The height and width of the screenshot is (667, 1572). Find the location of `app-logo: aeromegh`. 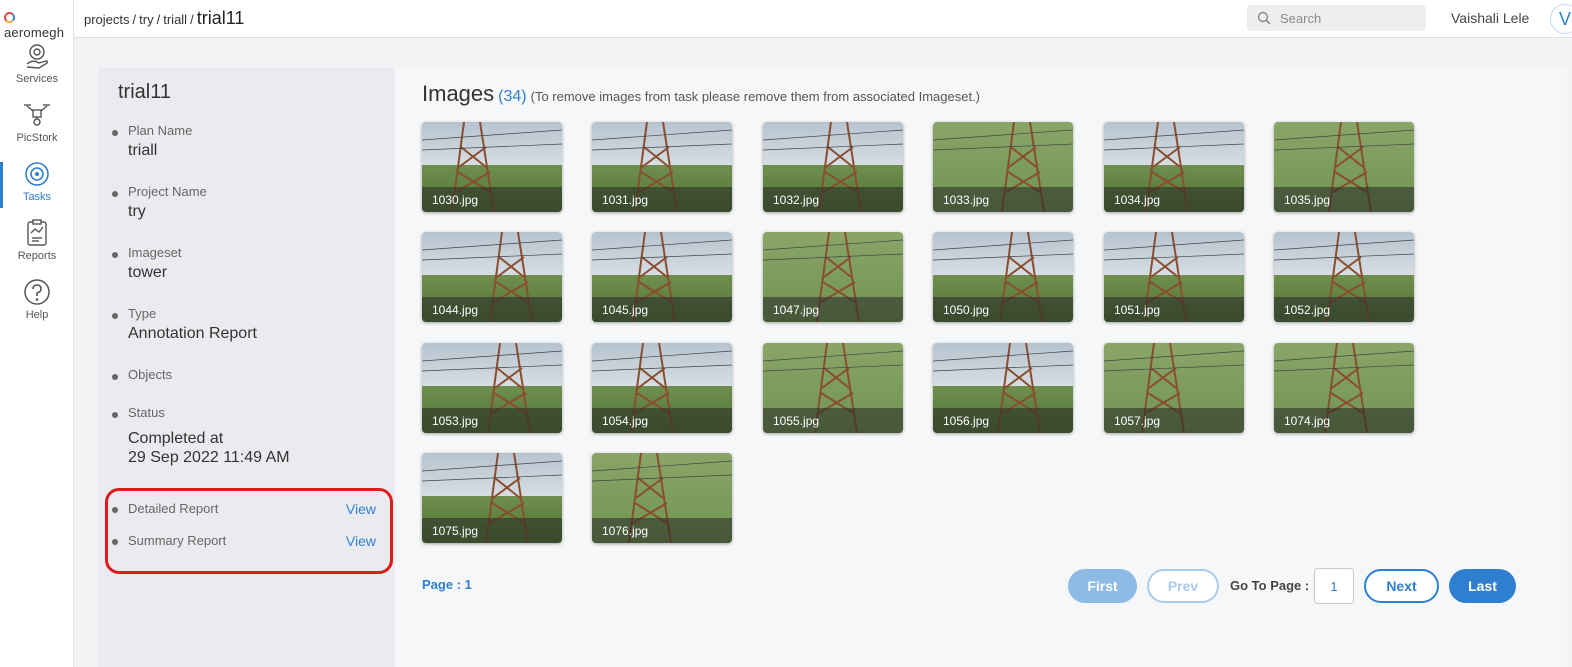

app-logo: aeromegh is located at coordinates (38, 25).